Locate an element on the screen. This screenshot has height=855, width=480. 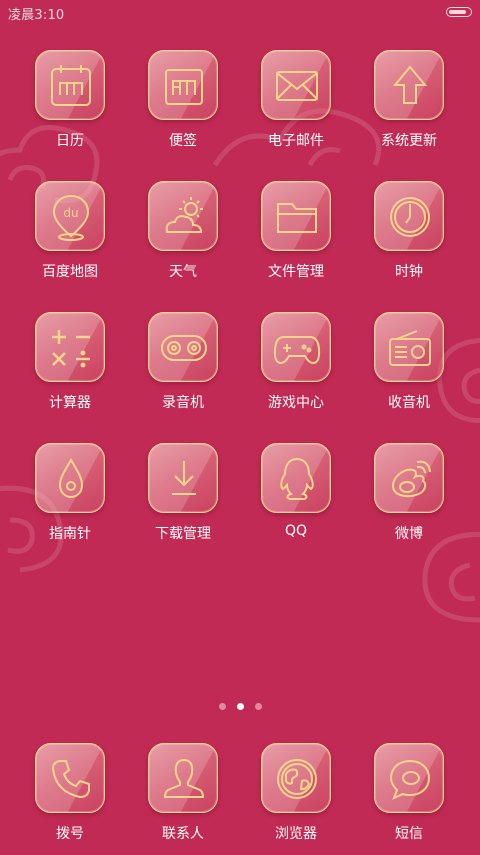
app-label: 微博 is located at coordinates (409, 534).